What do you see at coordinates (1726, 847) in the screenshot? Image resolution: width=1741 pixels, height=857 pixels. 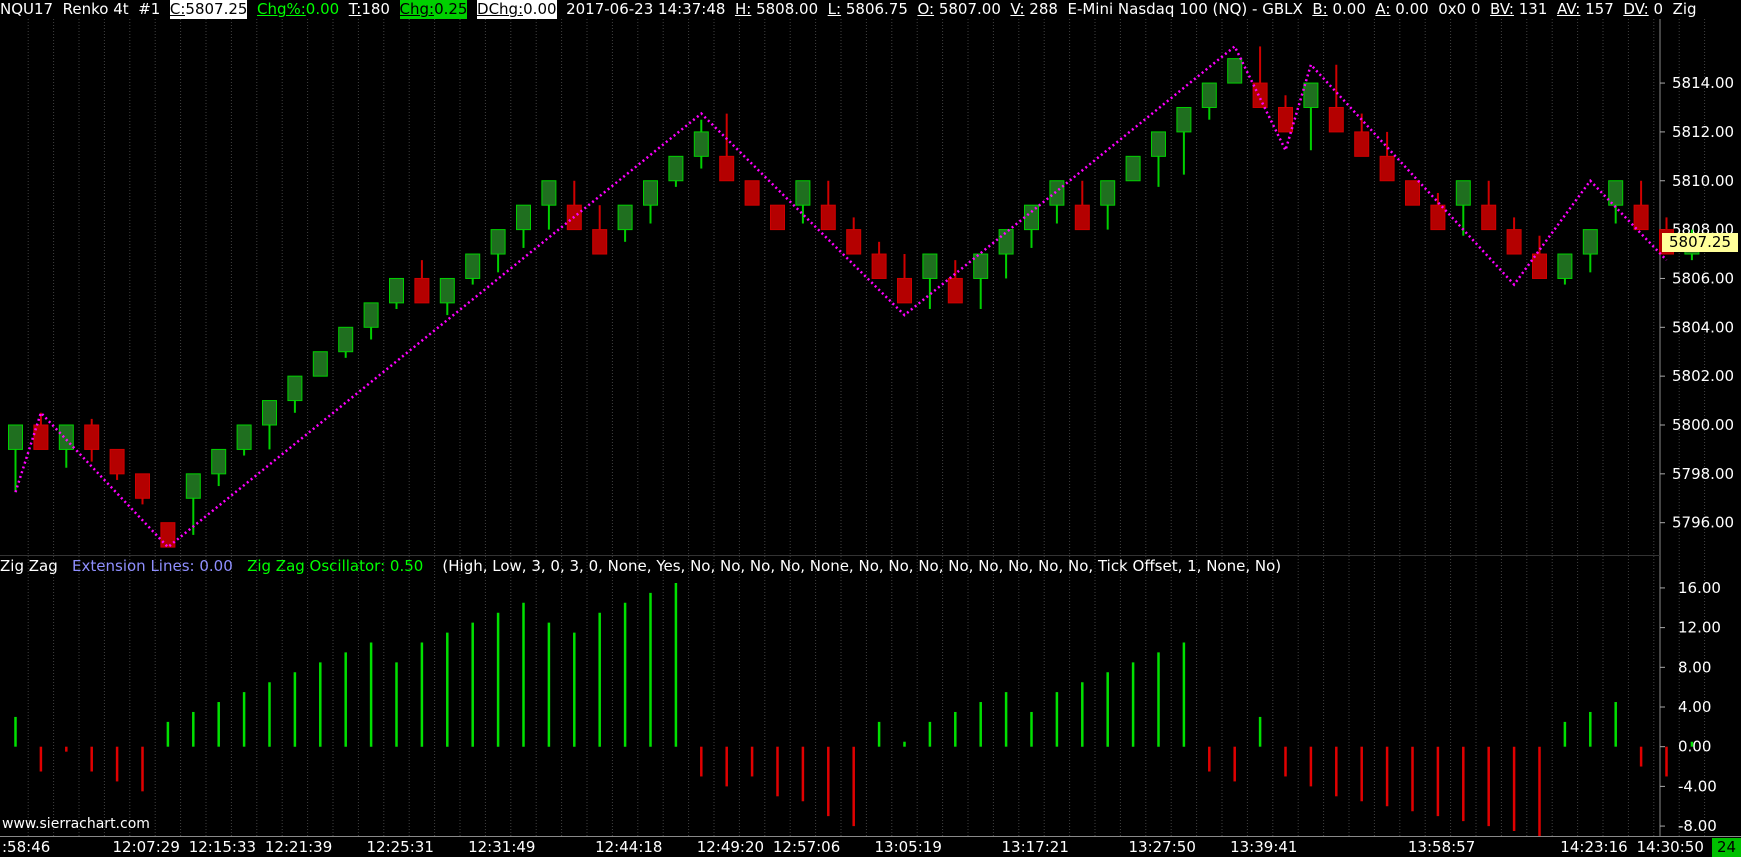 I see `bottom-right-badge: 24` at bounding box center [1726, 847].